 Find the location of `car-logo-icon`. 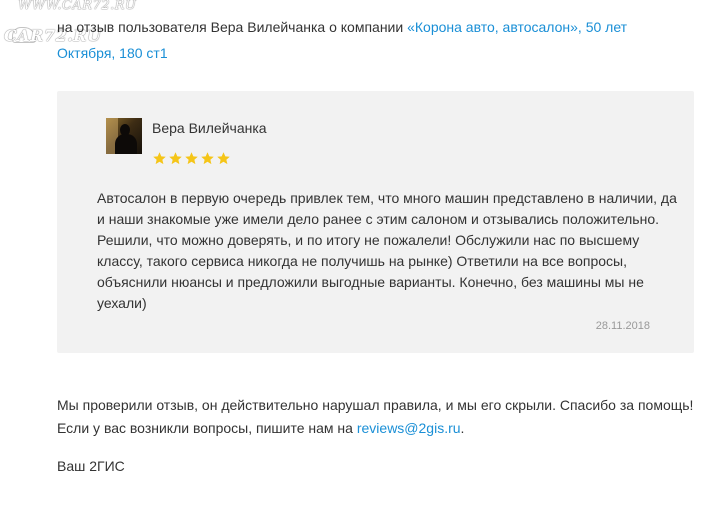

car-logo-icon is located at coordinates (24, 35).